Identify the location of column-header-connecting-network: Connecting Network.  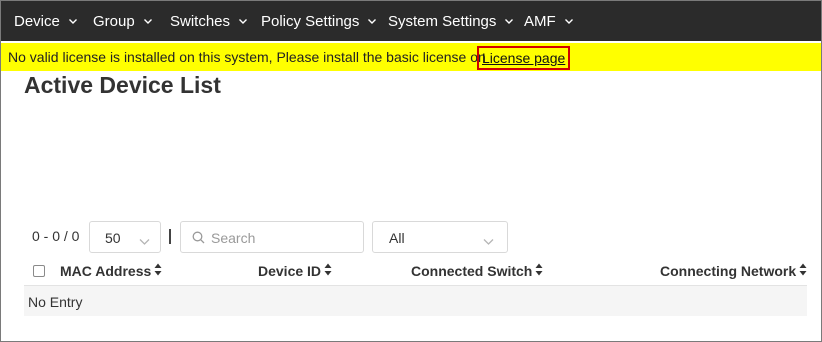
(733, 271).